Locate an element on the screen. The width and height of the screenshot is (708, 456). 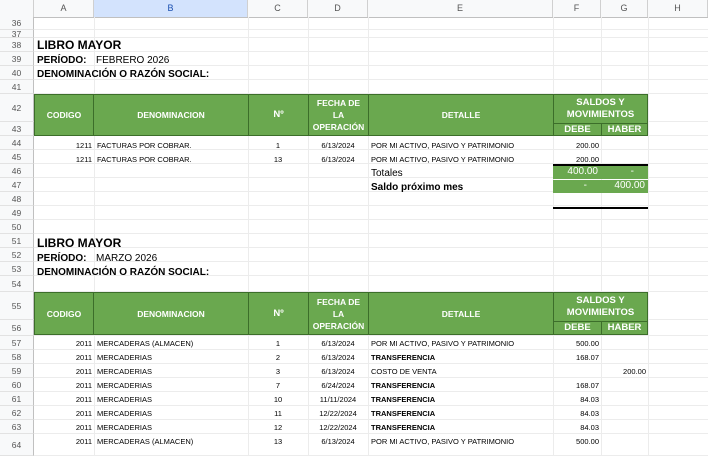
ledger1-cell-debe: 200.00 is located at coordinates (576, 159).